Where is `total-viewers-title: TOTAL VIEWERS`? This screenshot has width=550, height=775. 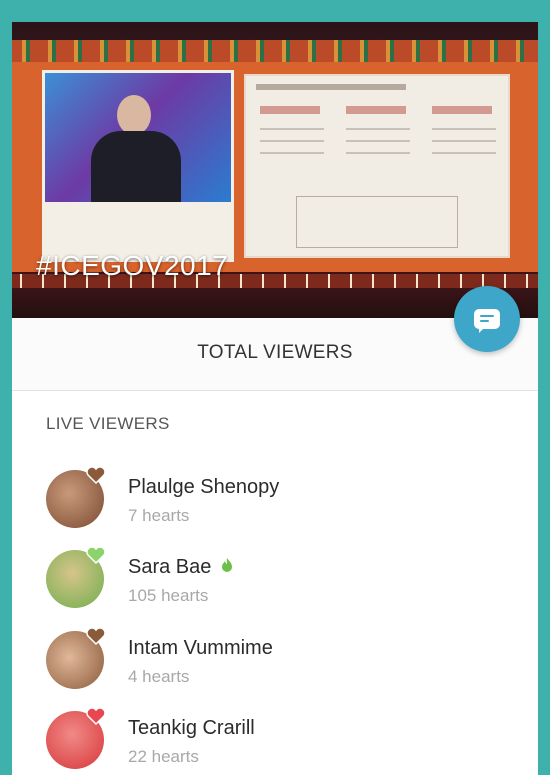 total-viewers-title: TOTAL VIEWERS is located at coordinates (275, 352).